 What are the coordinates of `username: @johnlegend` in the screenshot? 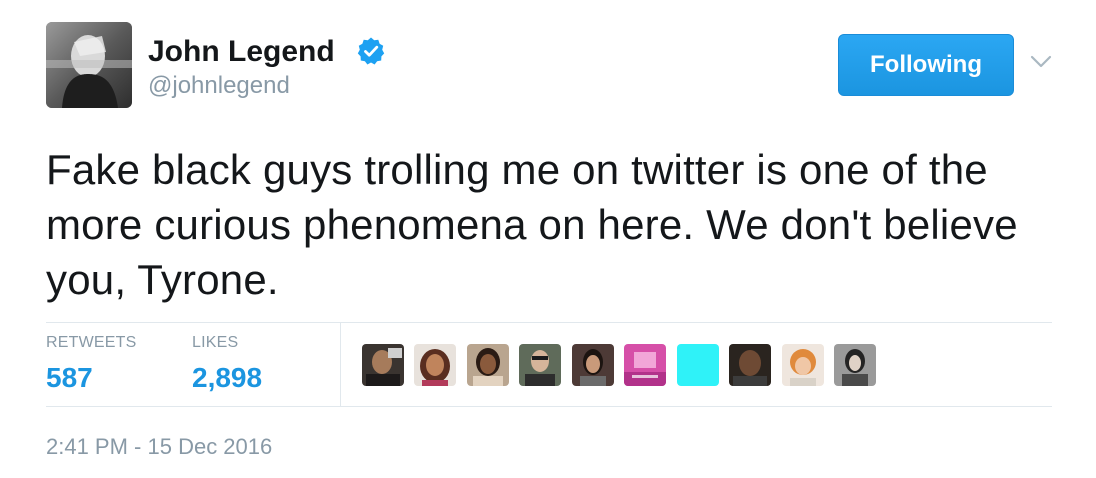 It's located at (219, 86).